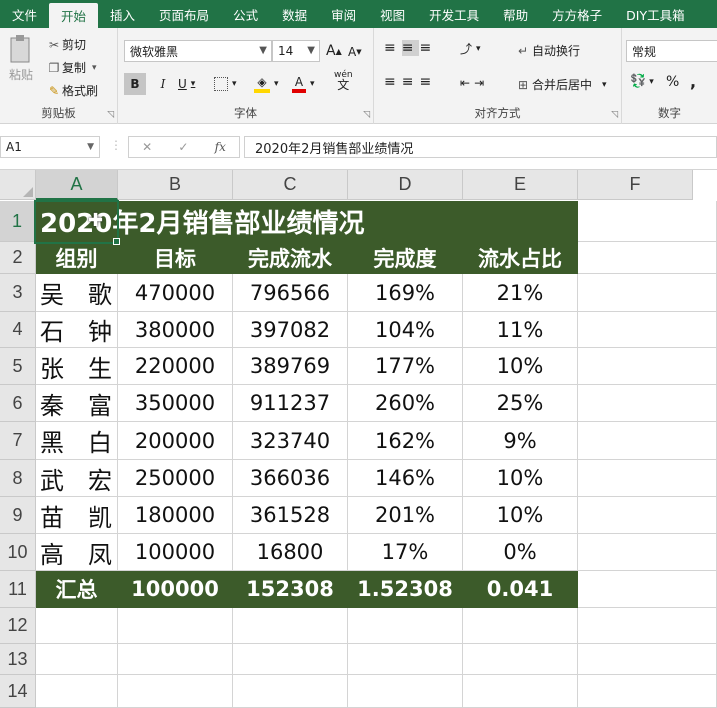 This screenshot has height=708, width=717. What do you see at coordinates (672, 82) in the screenshot?
I see `percent-button: %` at bounding box center [672, 82].